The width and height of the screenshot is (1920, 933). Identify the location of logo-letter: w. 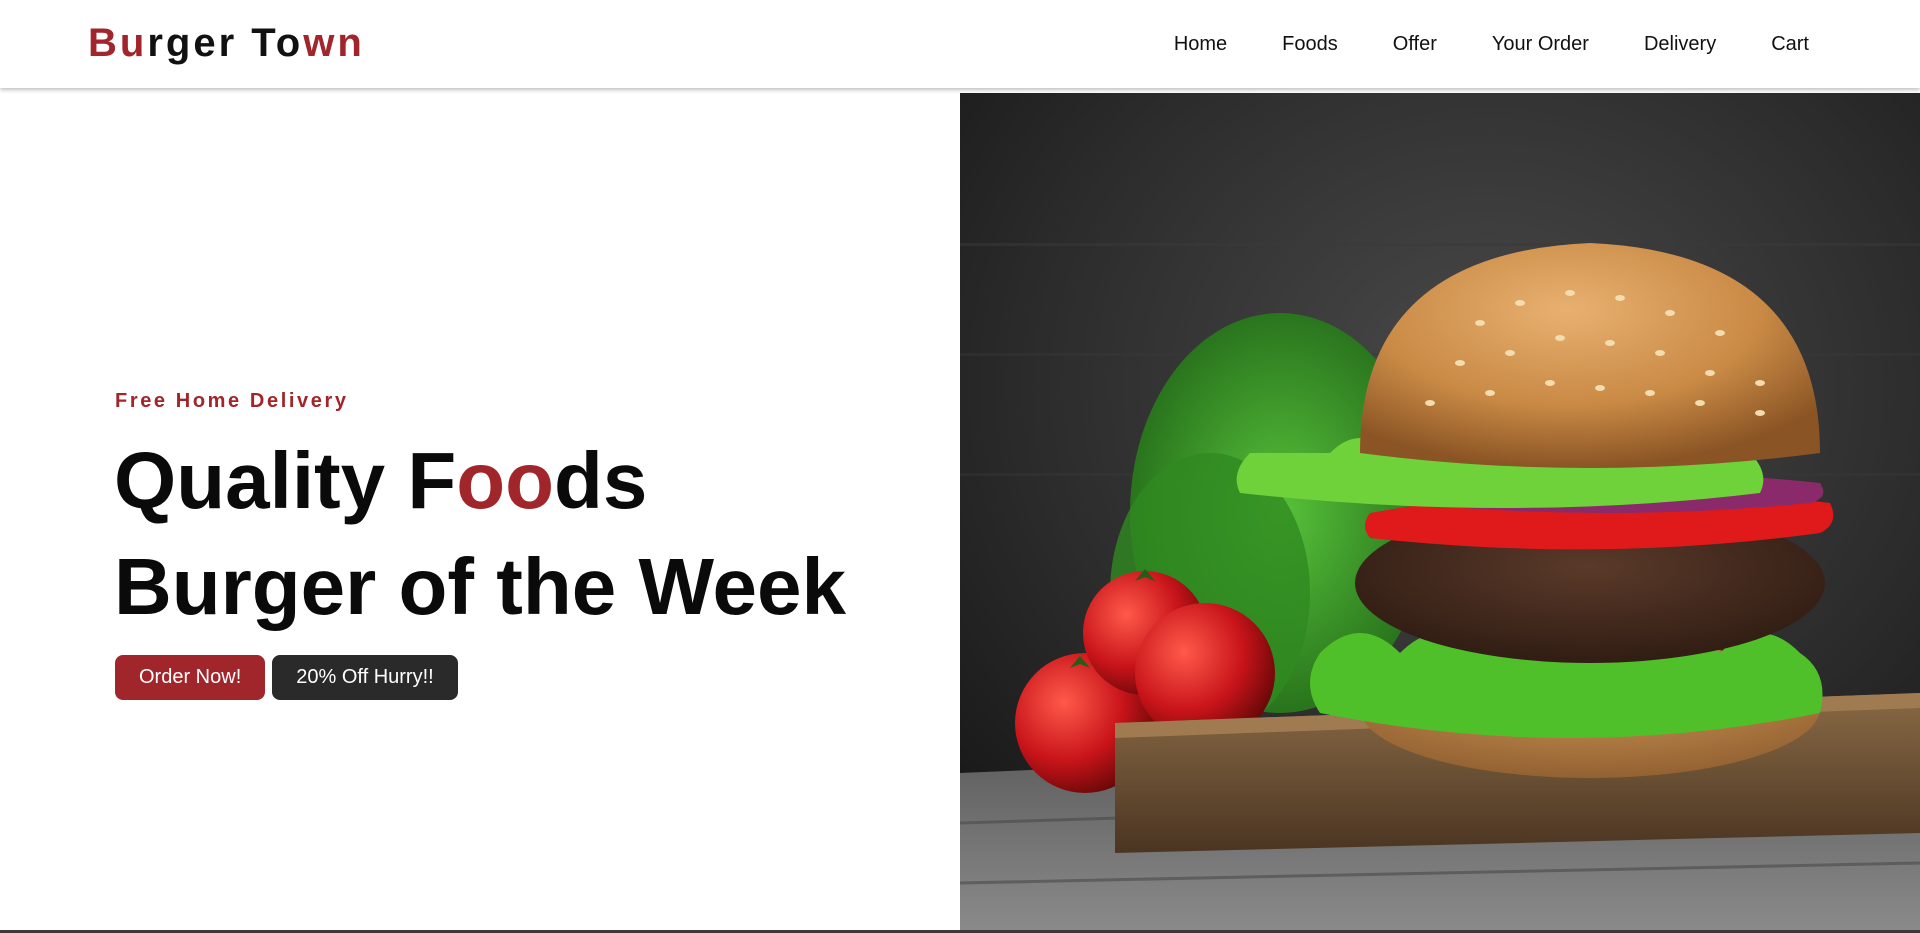
(320, 43).